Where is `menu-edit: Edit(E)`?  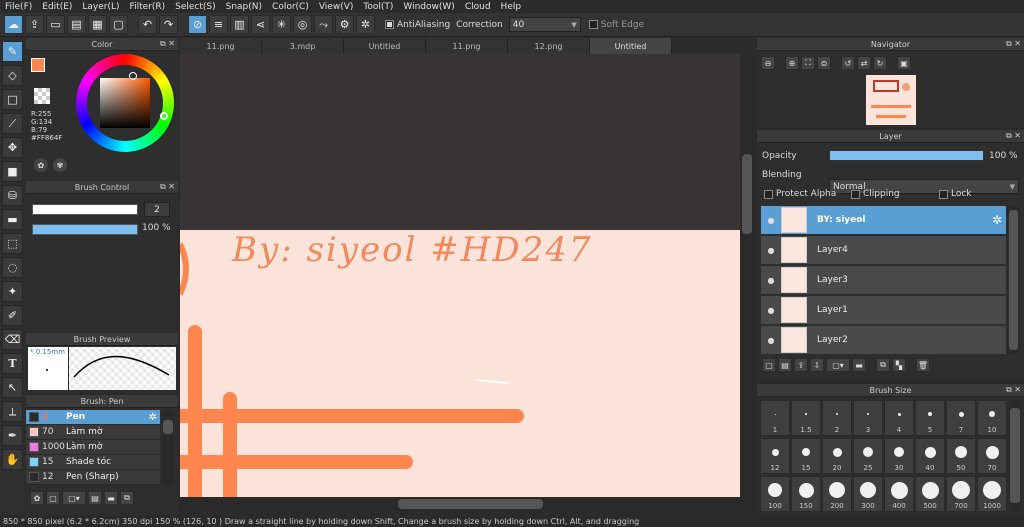 menu-edit: Edit(E) is located at coordinates (57, 7).